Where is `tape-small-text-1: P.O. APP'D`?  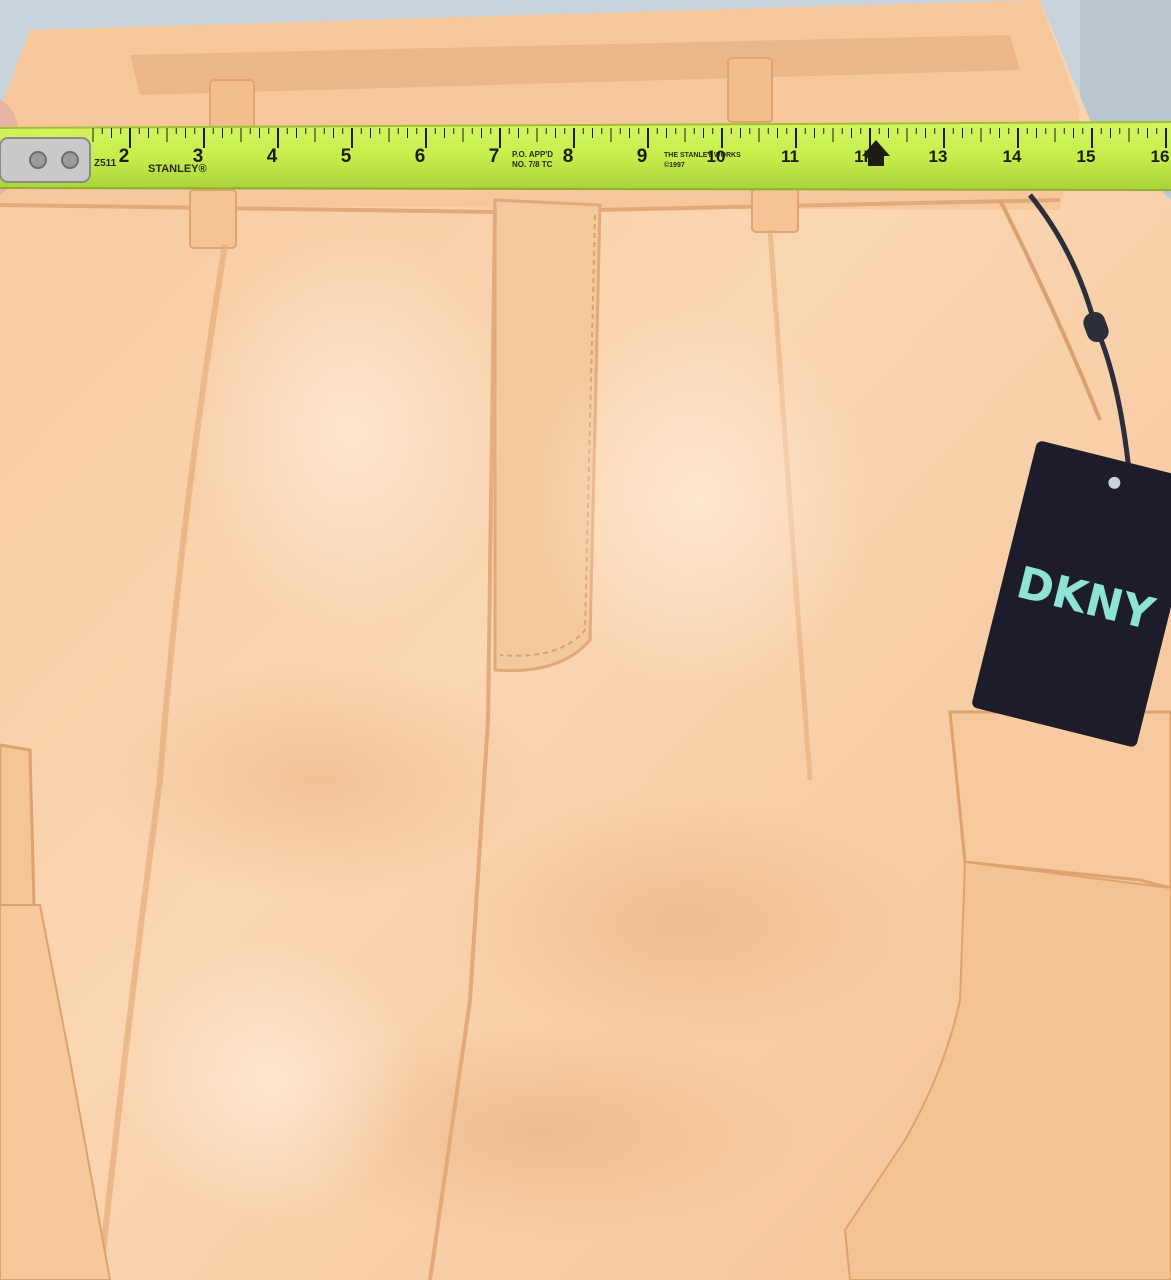 tape-small-text-1: P.O. APP'D is located at coordinates (532, 154).